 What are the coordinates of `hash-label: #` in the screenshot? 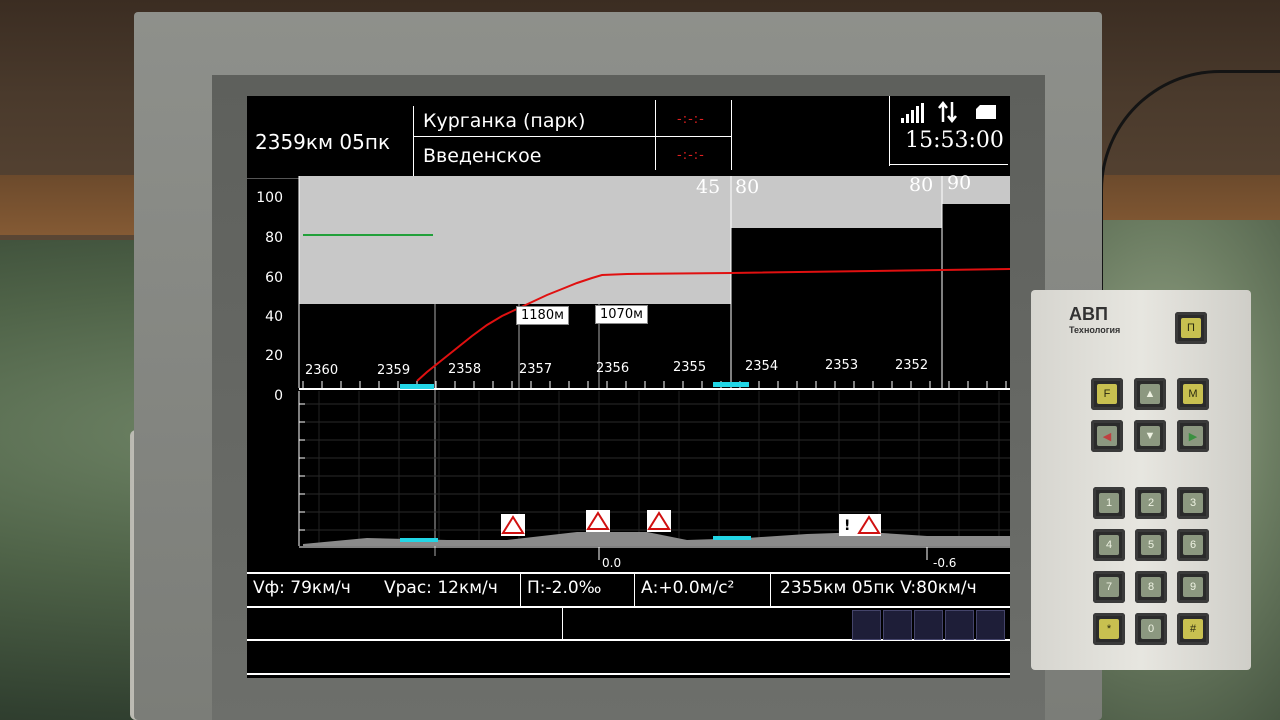 It's located at (1193, 629).